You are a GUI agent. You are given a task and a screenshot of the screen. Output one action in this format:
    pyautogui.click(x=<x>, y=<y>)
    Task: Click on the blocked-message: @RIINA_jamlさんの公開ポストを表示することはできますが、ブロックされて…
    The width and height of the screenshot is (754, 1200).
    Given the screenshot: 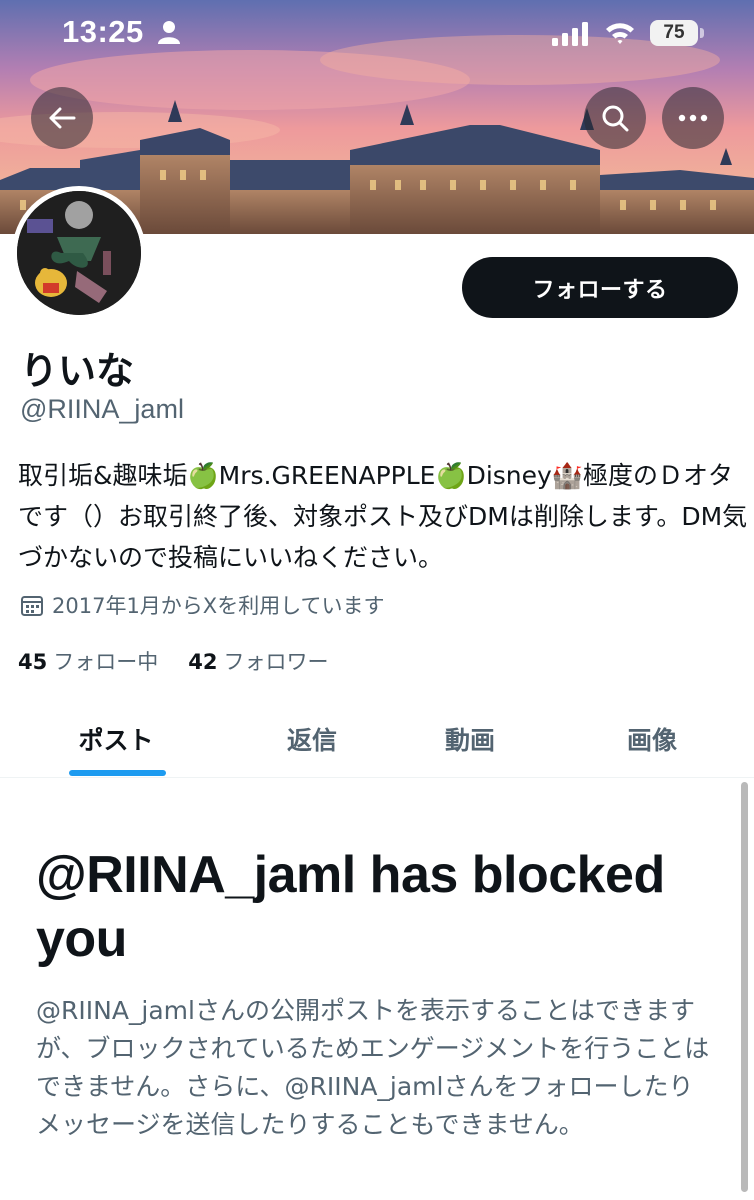 What is the action you would take?
    pyautogui.click(x=373, y=1067)
    